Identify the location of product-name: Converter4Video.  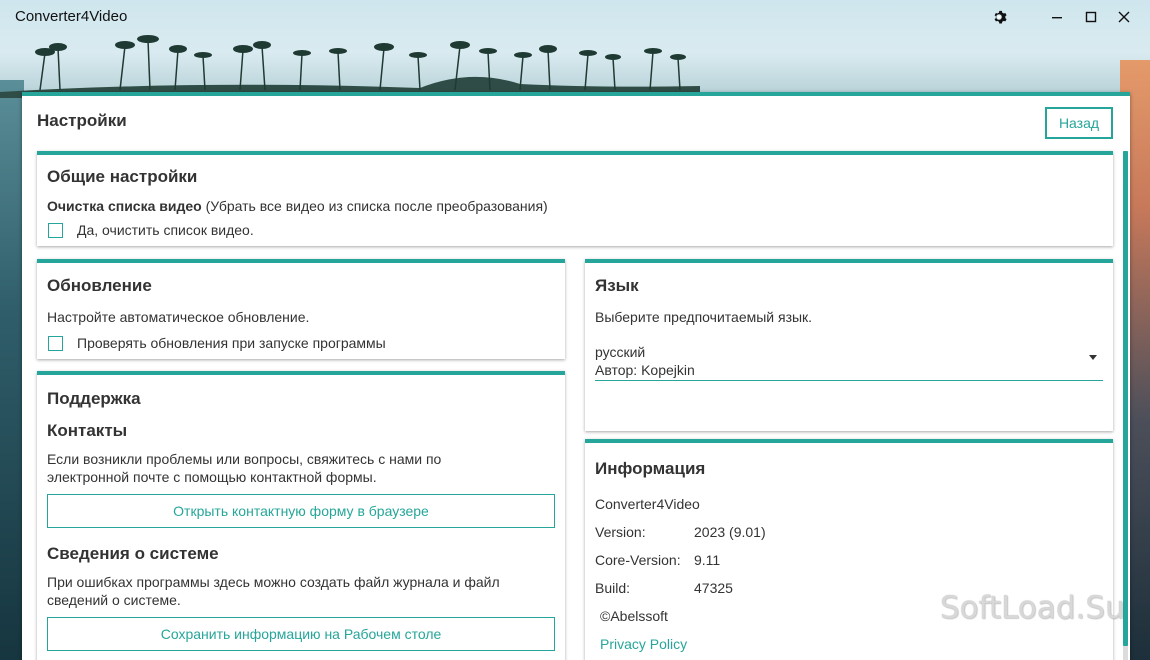
(647, 504).